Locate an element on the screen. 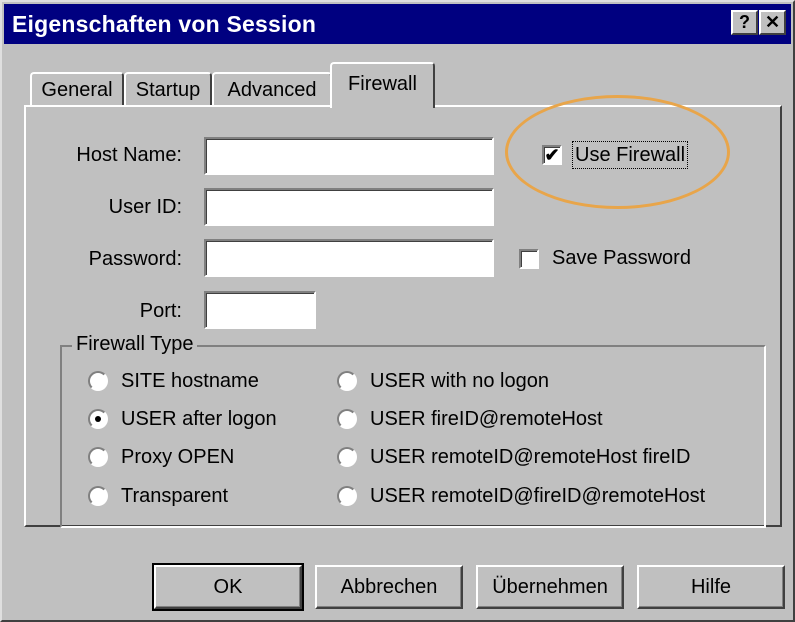  password-label: Password: is located at coordinates (135, 259).